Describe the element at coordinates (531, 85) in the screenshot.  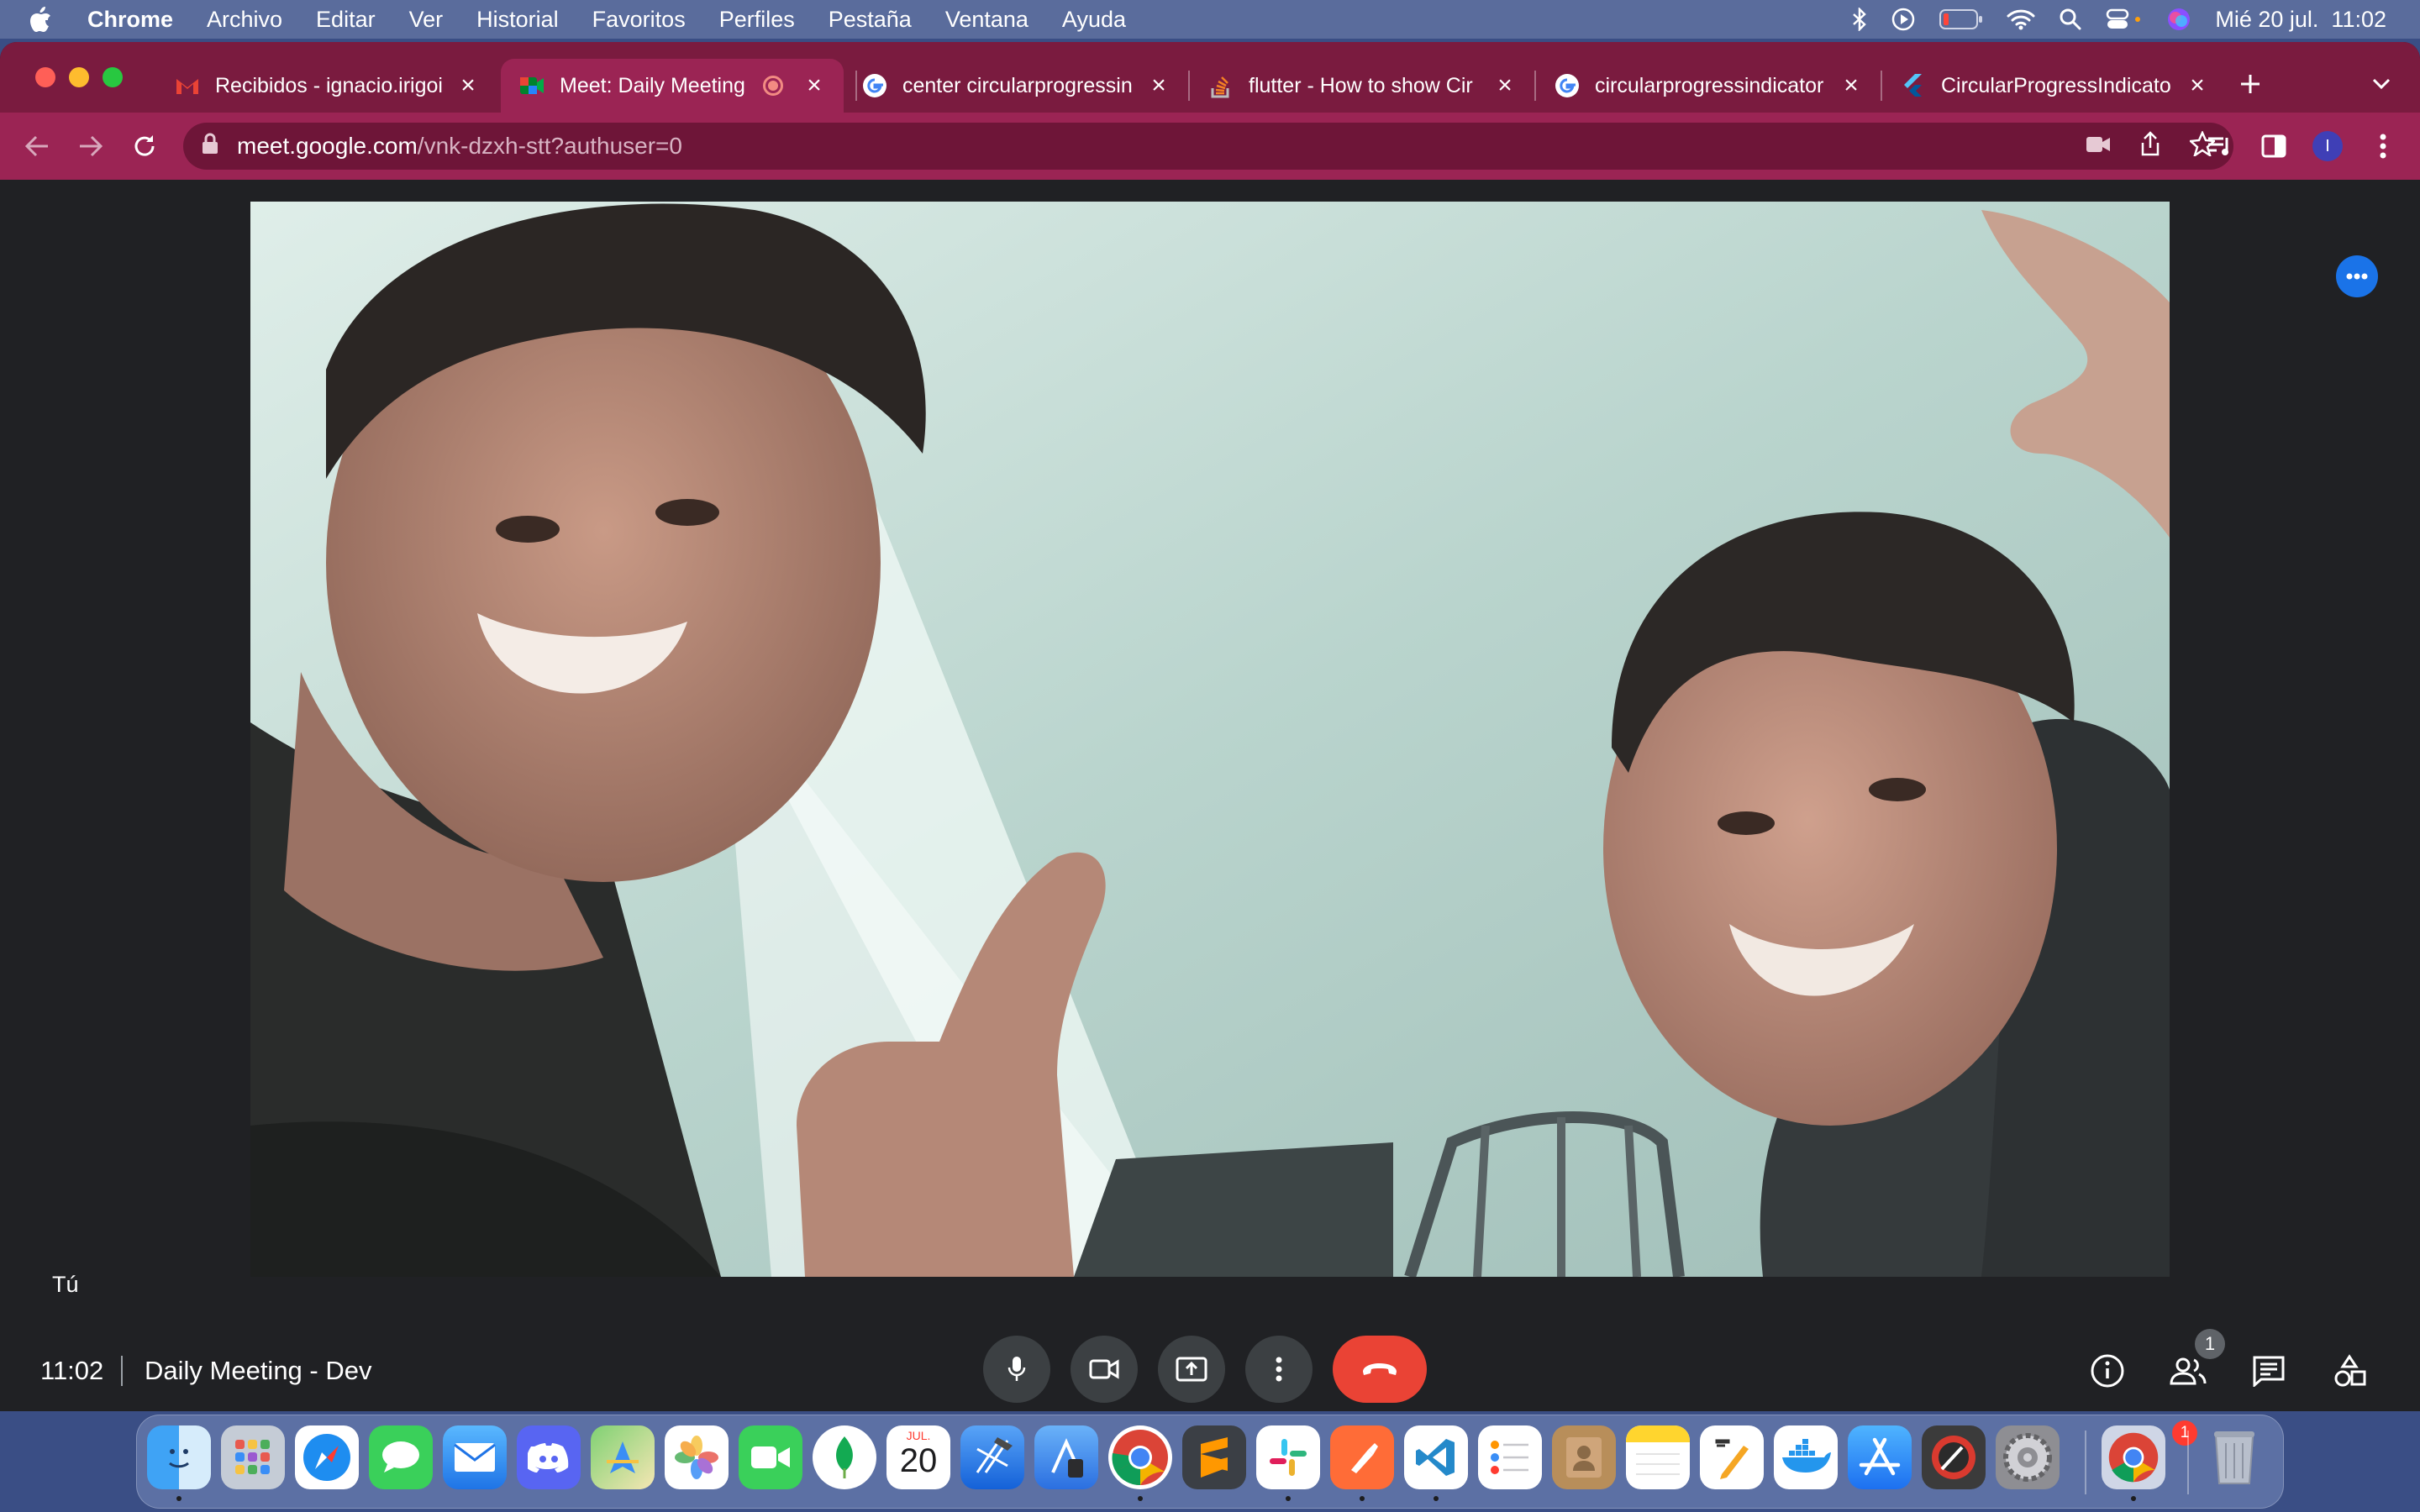
I see `meet-icon` at that location.